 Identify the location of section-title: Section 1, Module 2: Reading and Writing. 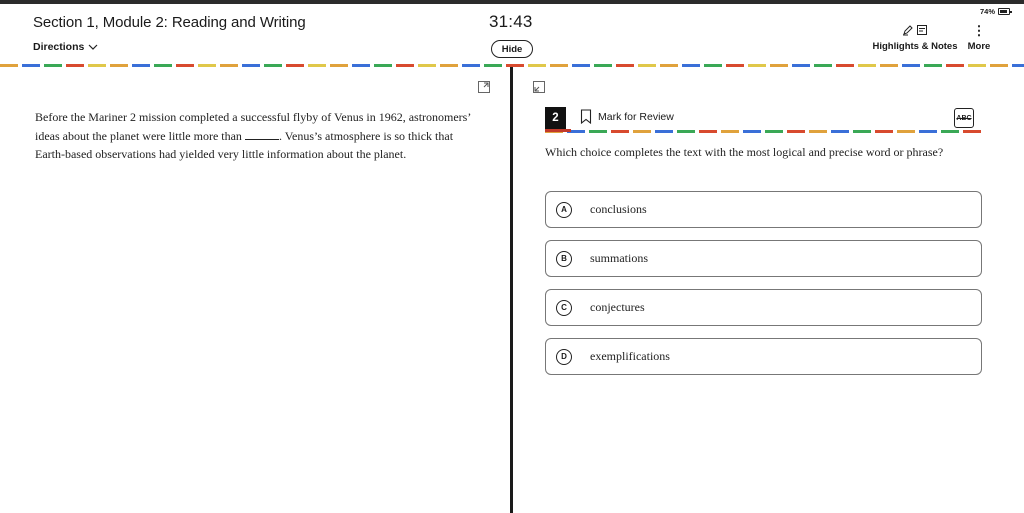
(169, 22).